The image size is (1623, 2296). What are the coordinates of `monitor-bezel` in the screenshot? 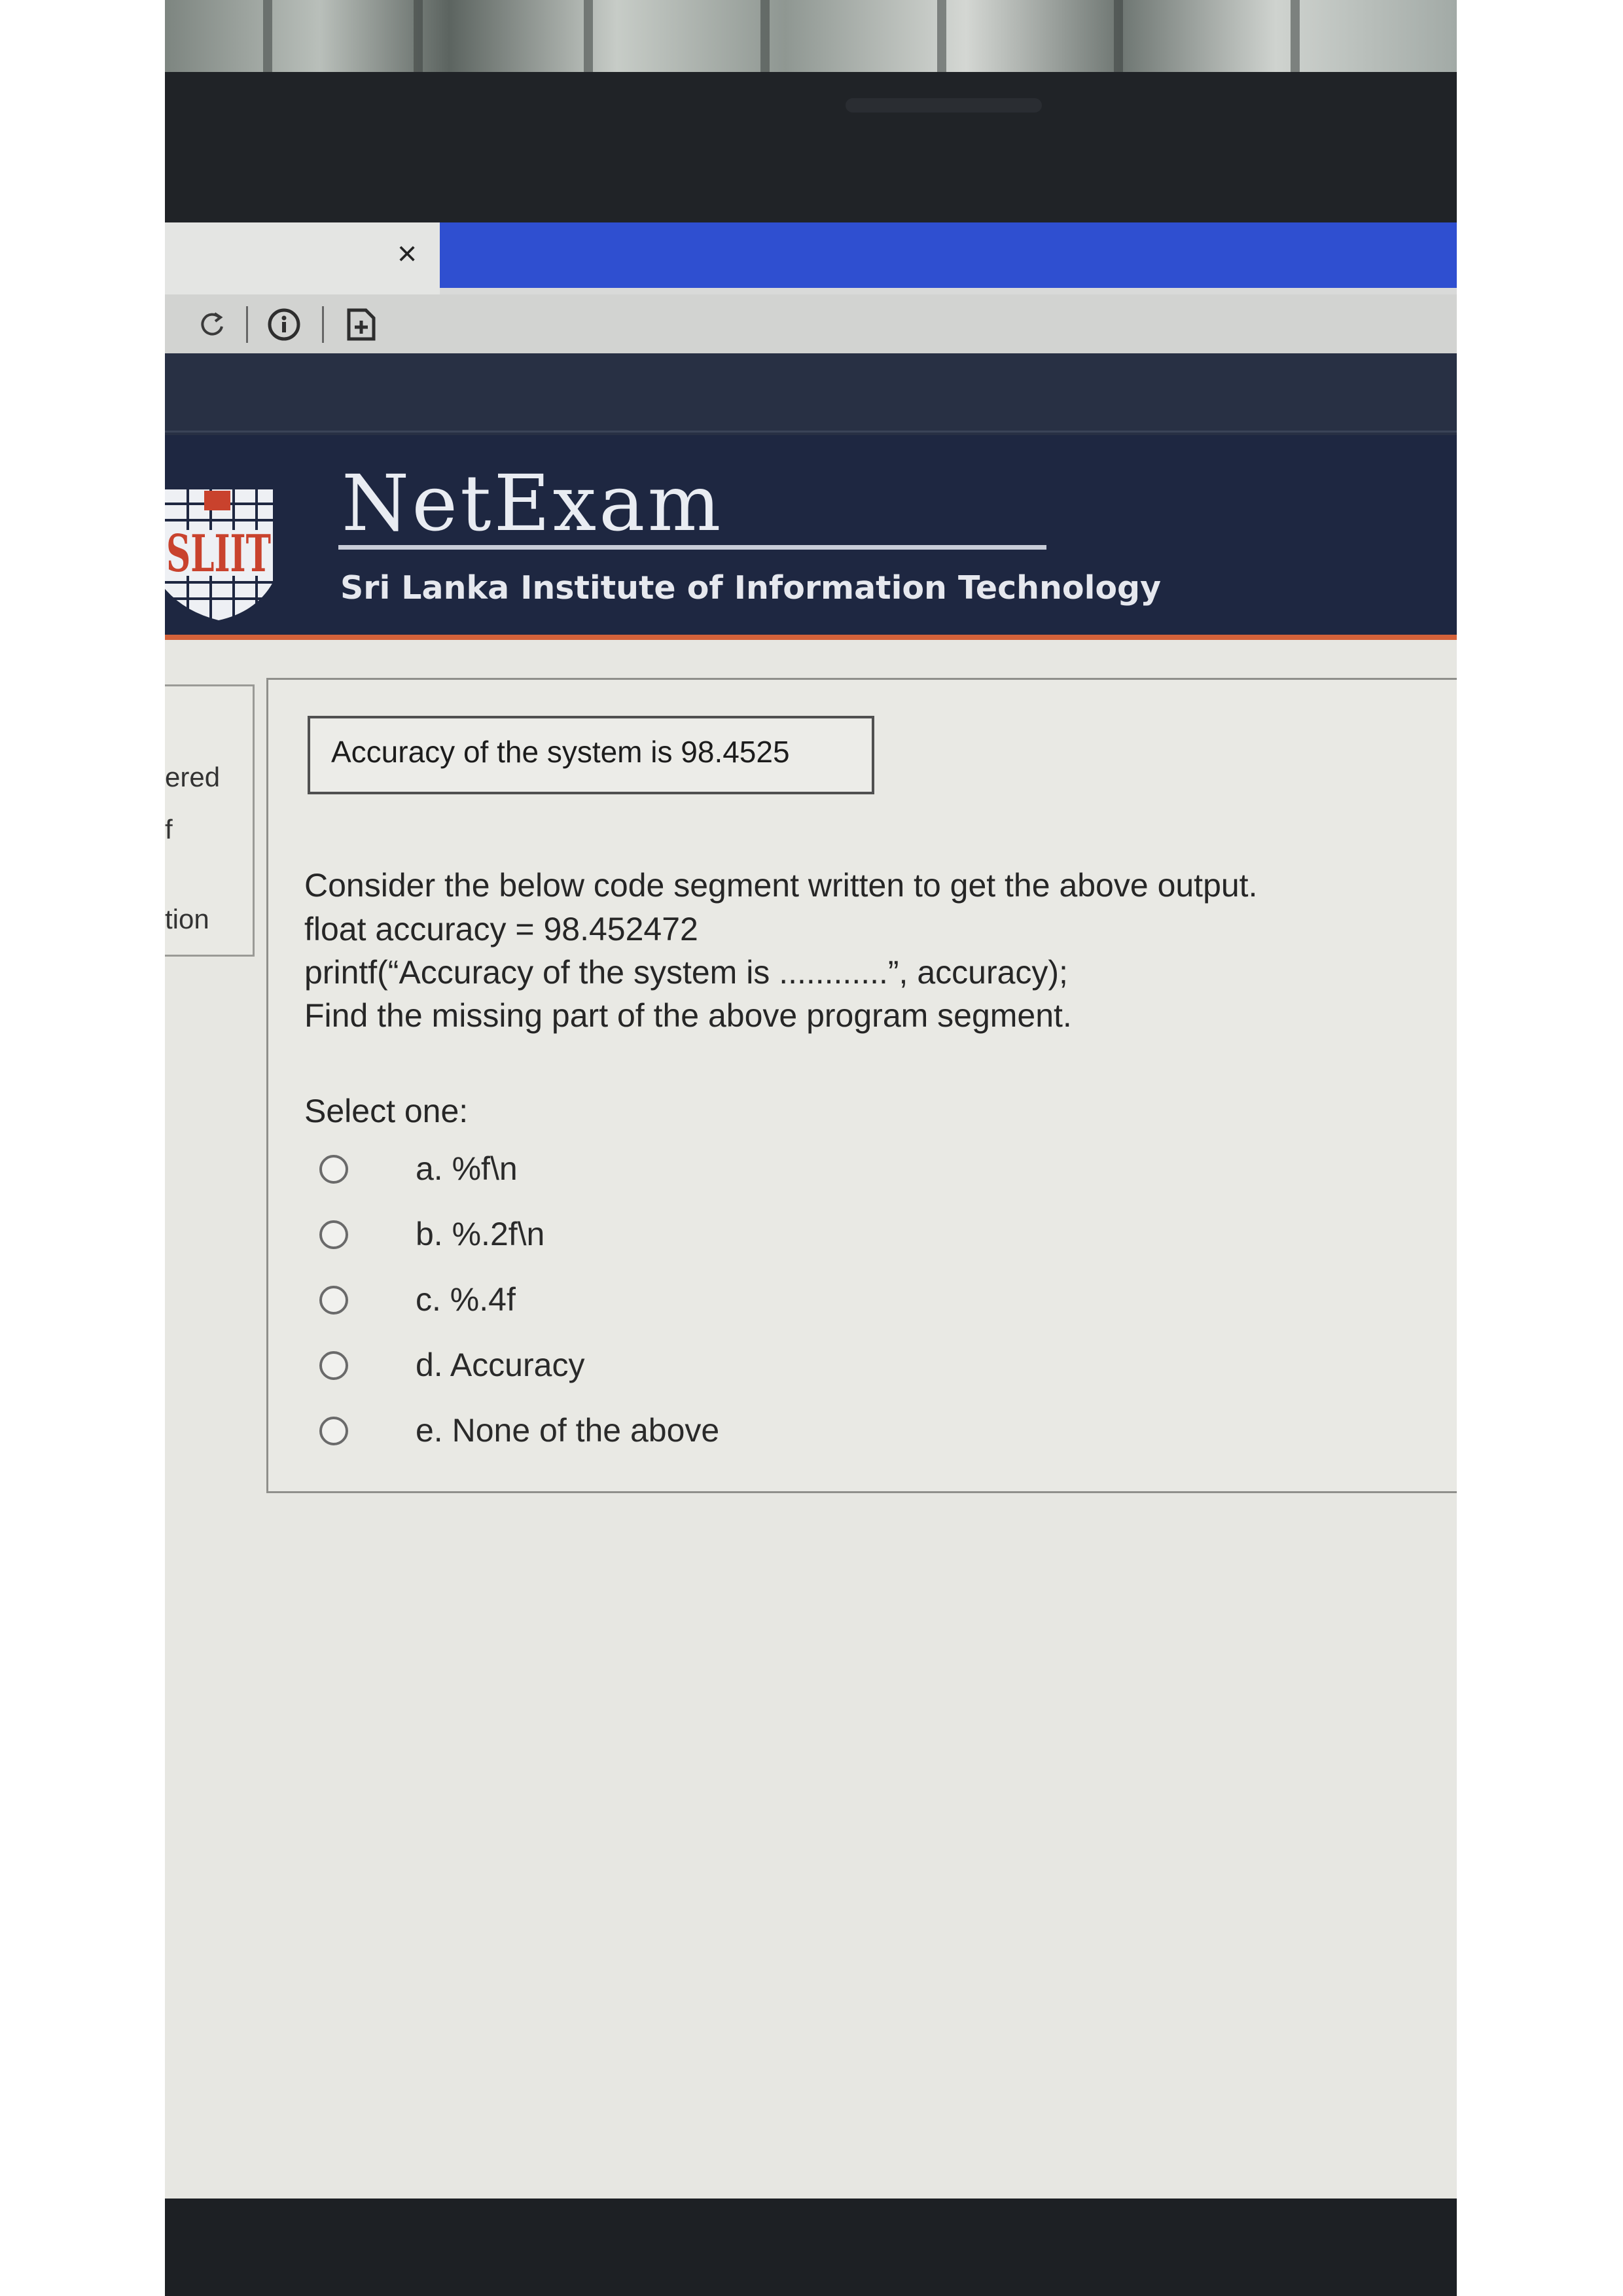 It's located at (811, 147).